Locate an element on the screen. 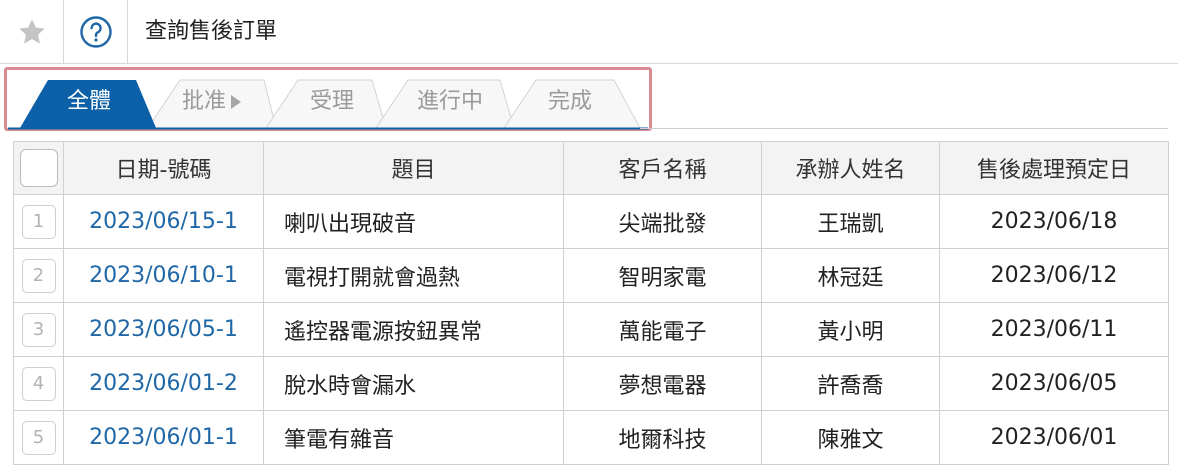 The height and width of the screenshot is (476, 1178). header-handler: 承辦人姓名 is located at coordinates (850, 168).